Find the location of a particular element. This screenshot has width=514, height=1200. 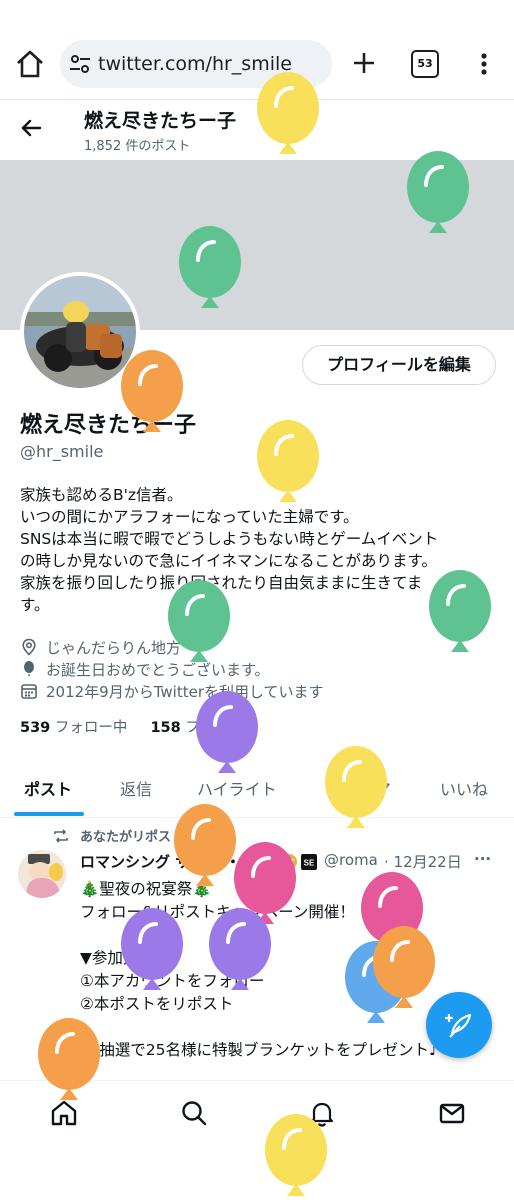

profile-tabs: ポスト 返信 ハイライト メディア いいね is located at coordinates (257, 789).